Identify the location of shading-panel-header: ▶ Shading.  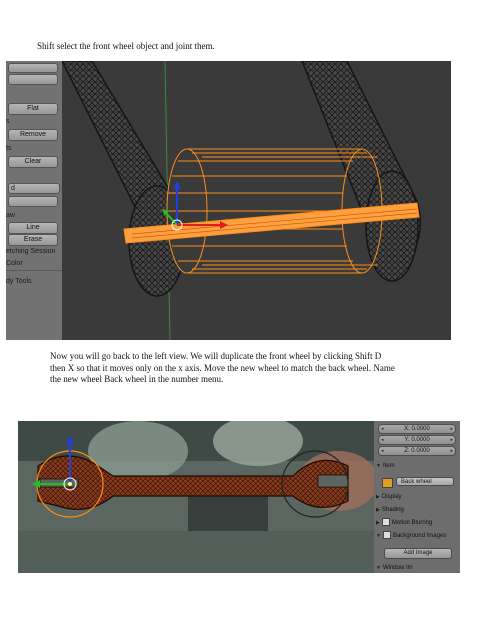
(417, 510).